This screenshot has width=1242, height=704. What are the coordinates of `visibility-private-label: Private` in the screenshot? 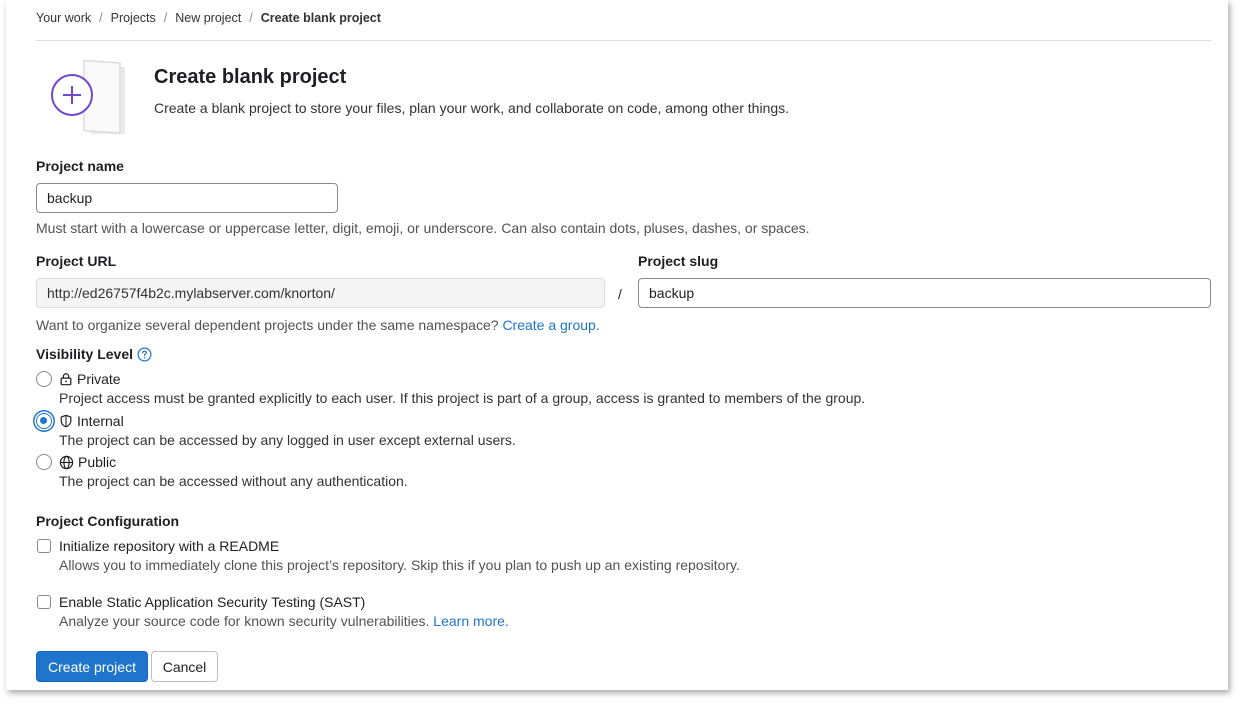 It's located at (90, 379).